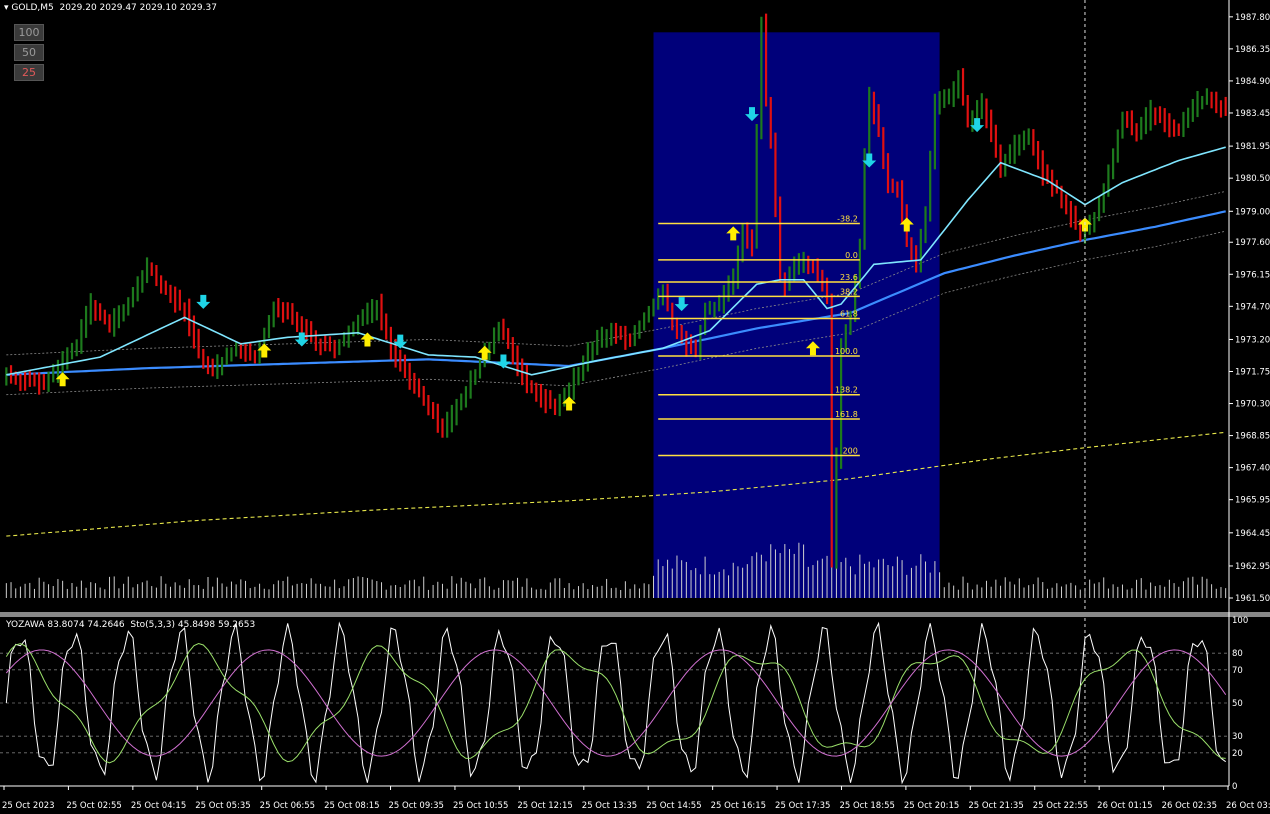  What do you see at coordinates (1248, 806) in the screenshot?
I see `time-tick-label: 26 Oct 03:55` at bounding box center [1248, 806].